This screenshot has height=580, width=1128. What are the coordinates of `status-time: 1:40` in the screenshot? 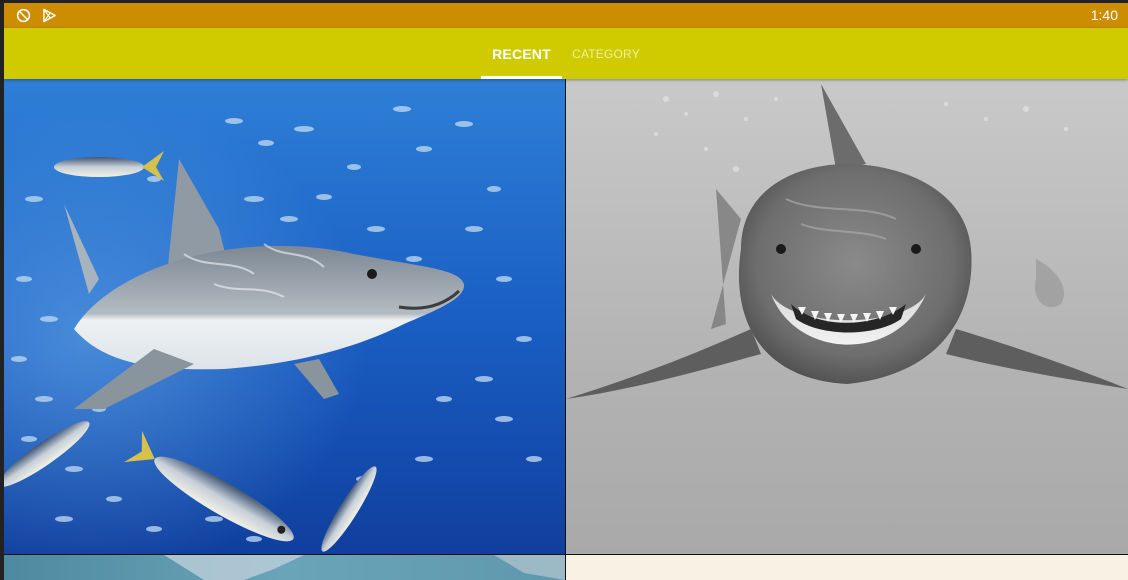 It's located at (1104, 15).